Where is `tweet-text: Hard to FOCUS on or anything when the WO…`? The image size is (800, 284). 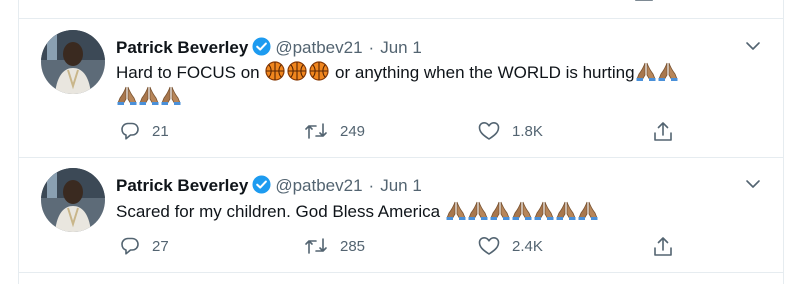
tweet-text: Hard to FOCUS on or anything when the WO… is located at coordinates (436, 85).